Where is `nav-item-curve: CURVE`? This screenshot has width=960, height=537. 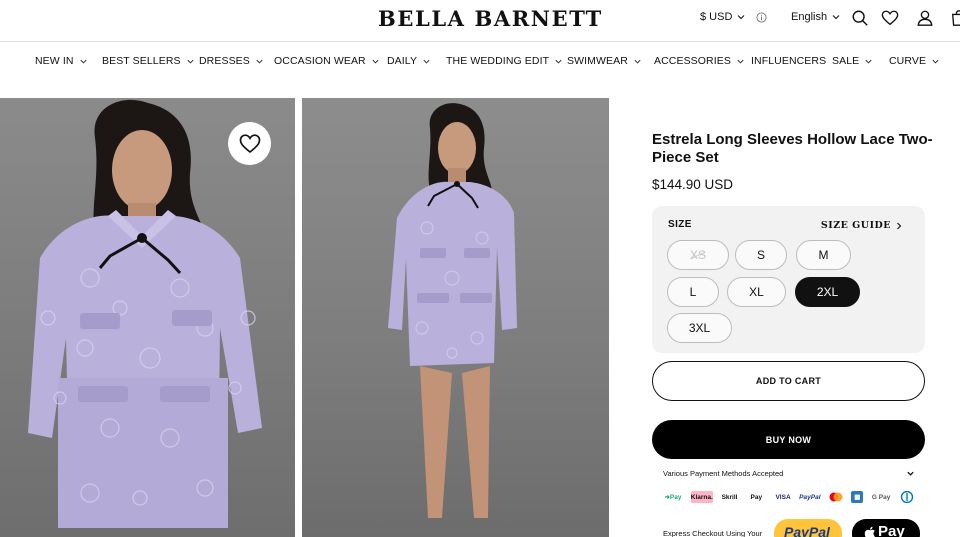
nav-item-curve: CURVE is located at coordinates (914, 61).